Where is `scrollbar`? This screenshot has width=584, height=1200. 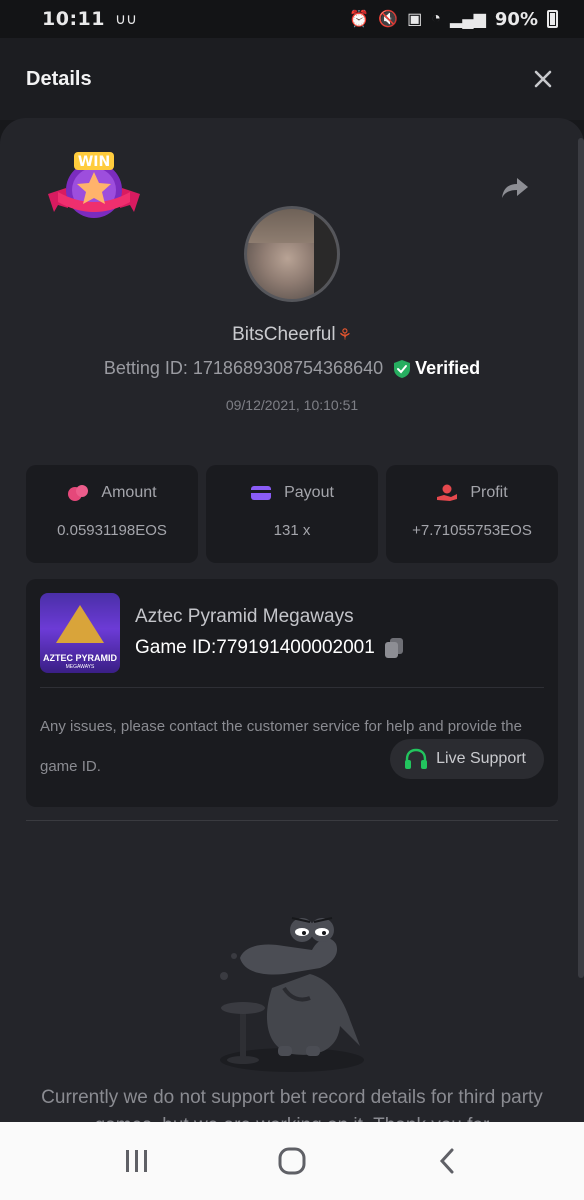 scrollbar is located at coordinates (581, 558).